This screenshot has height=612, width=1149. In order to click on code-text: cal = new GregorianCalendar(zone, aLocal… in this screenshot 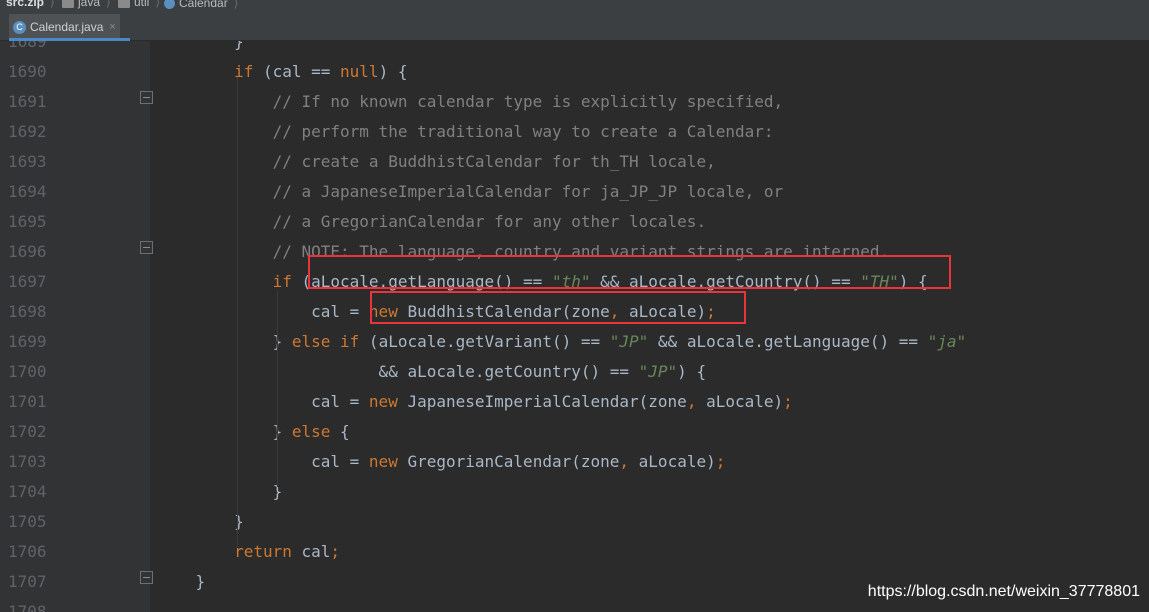, I will do `click(441, 462)`.